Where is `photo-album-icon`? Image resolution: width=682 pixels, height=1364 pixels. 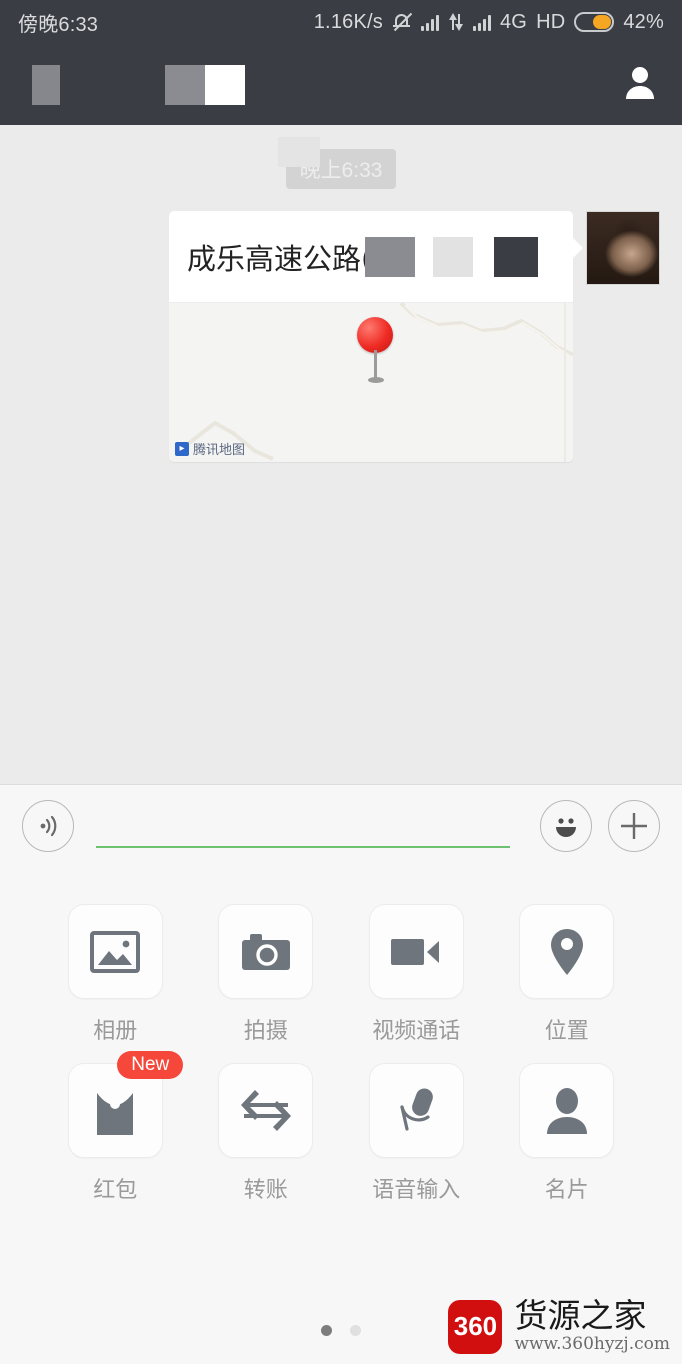
photo-album-icon is located at coordinates (115, 951).